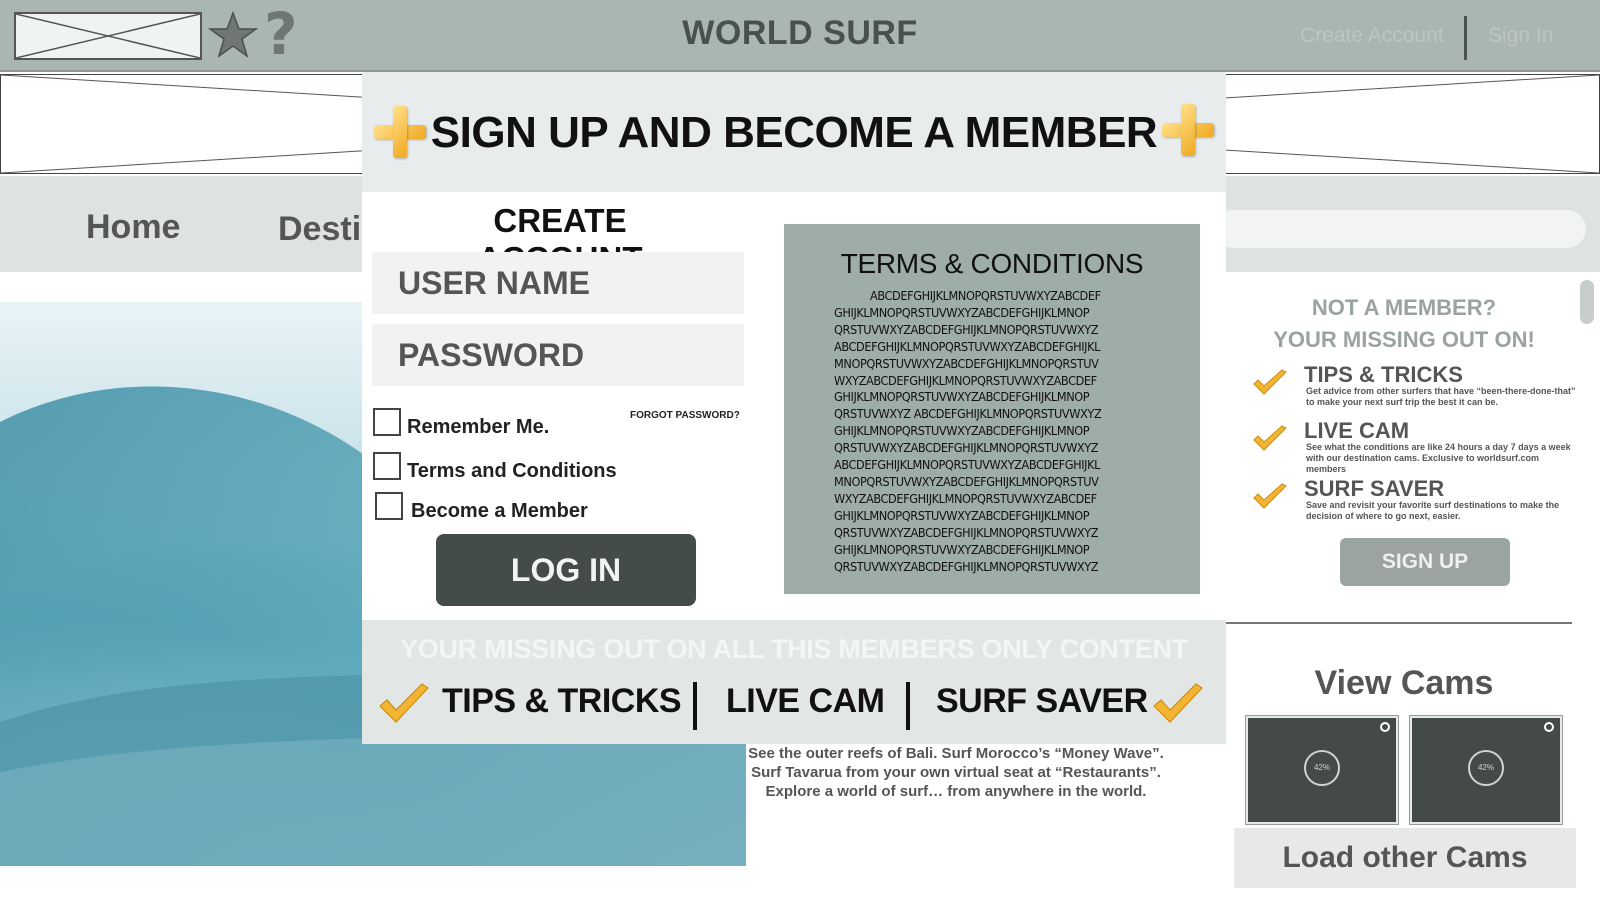 This screenshot has height=900, width=1600. What do you see at coordinates (1520, 36) in the screenshot?
I see `sign-in-link: Sign In` at bounding box center [1520, 36].